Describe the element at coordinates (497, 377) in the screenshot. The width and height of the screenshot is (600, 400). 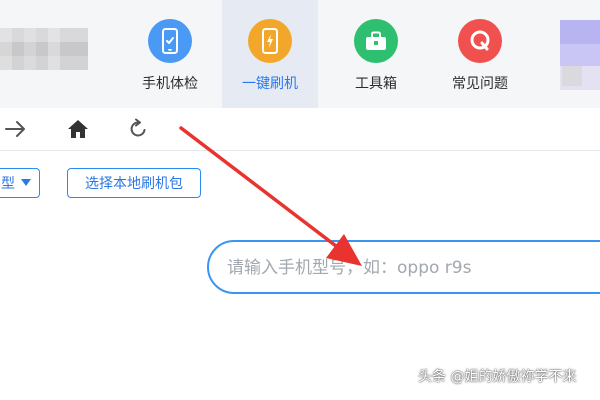
I see `watermark-text: 头条 @姐的娇傲祢学不来` at that location.